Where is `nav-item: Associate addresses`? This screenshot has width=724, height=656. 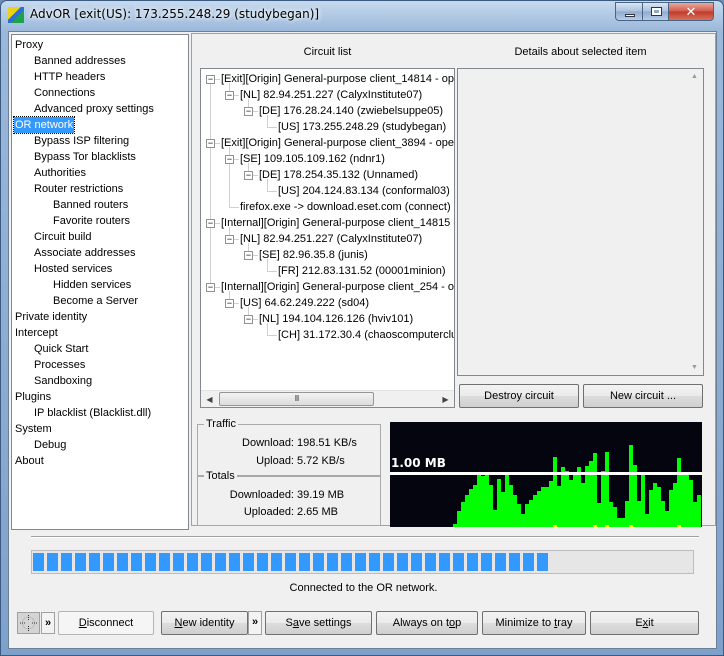
nav-item: Associate addresses is located at coordinates (85, 253).